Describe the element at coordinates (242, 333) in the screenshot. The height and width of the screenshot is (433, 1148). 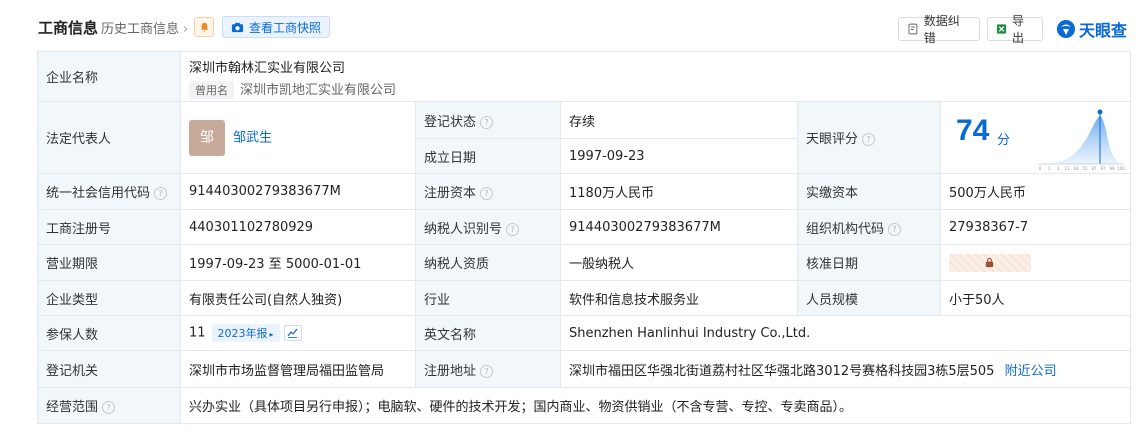
I see `annual-report-label: 2023年报` at that location.